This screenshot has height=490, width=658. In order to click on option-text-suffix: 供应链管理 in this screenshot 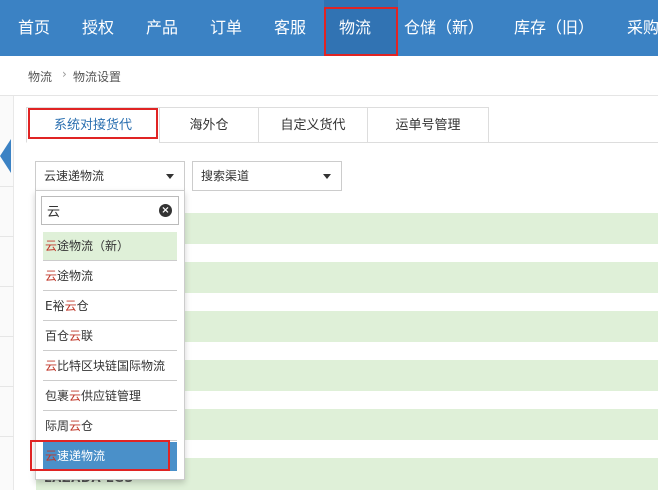, I will do `click(111, 396)`.